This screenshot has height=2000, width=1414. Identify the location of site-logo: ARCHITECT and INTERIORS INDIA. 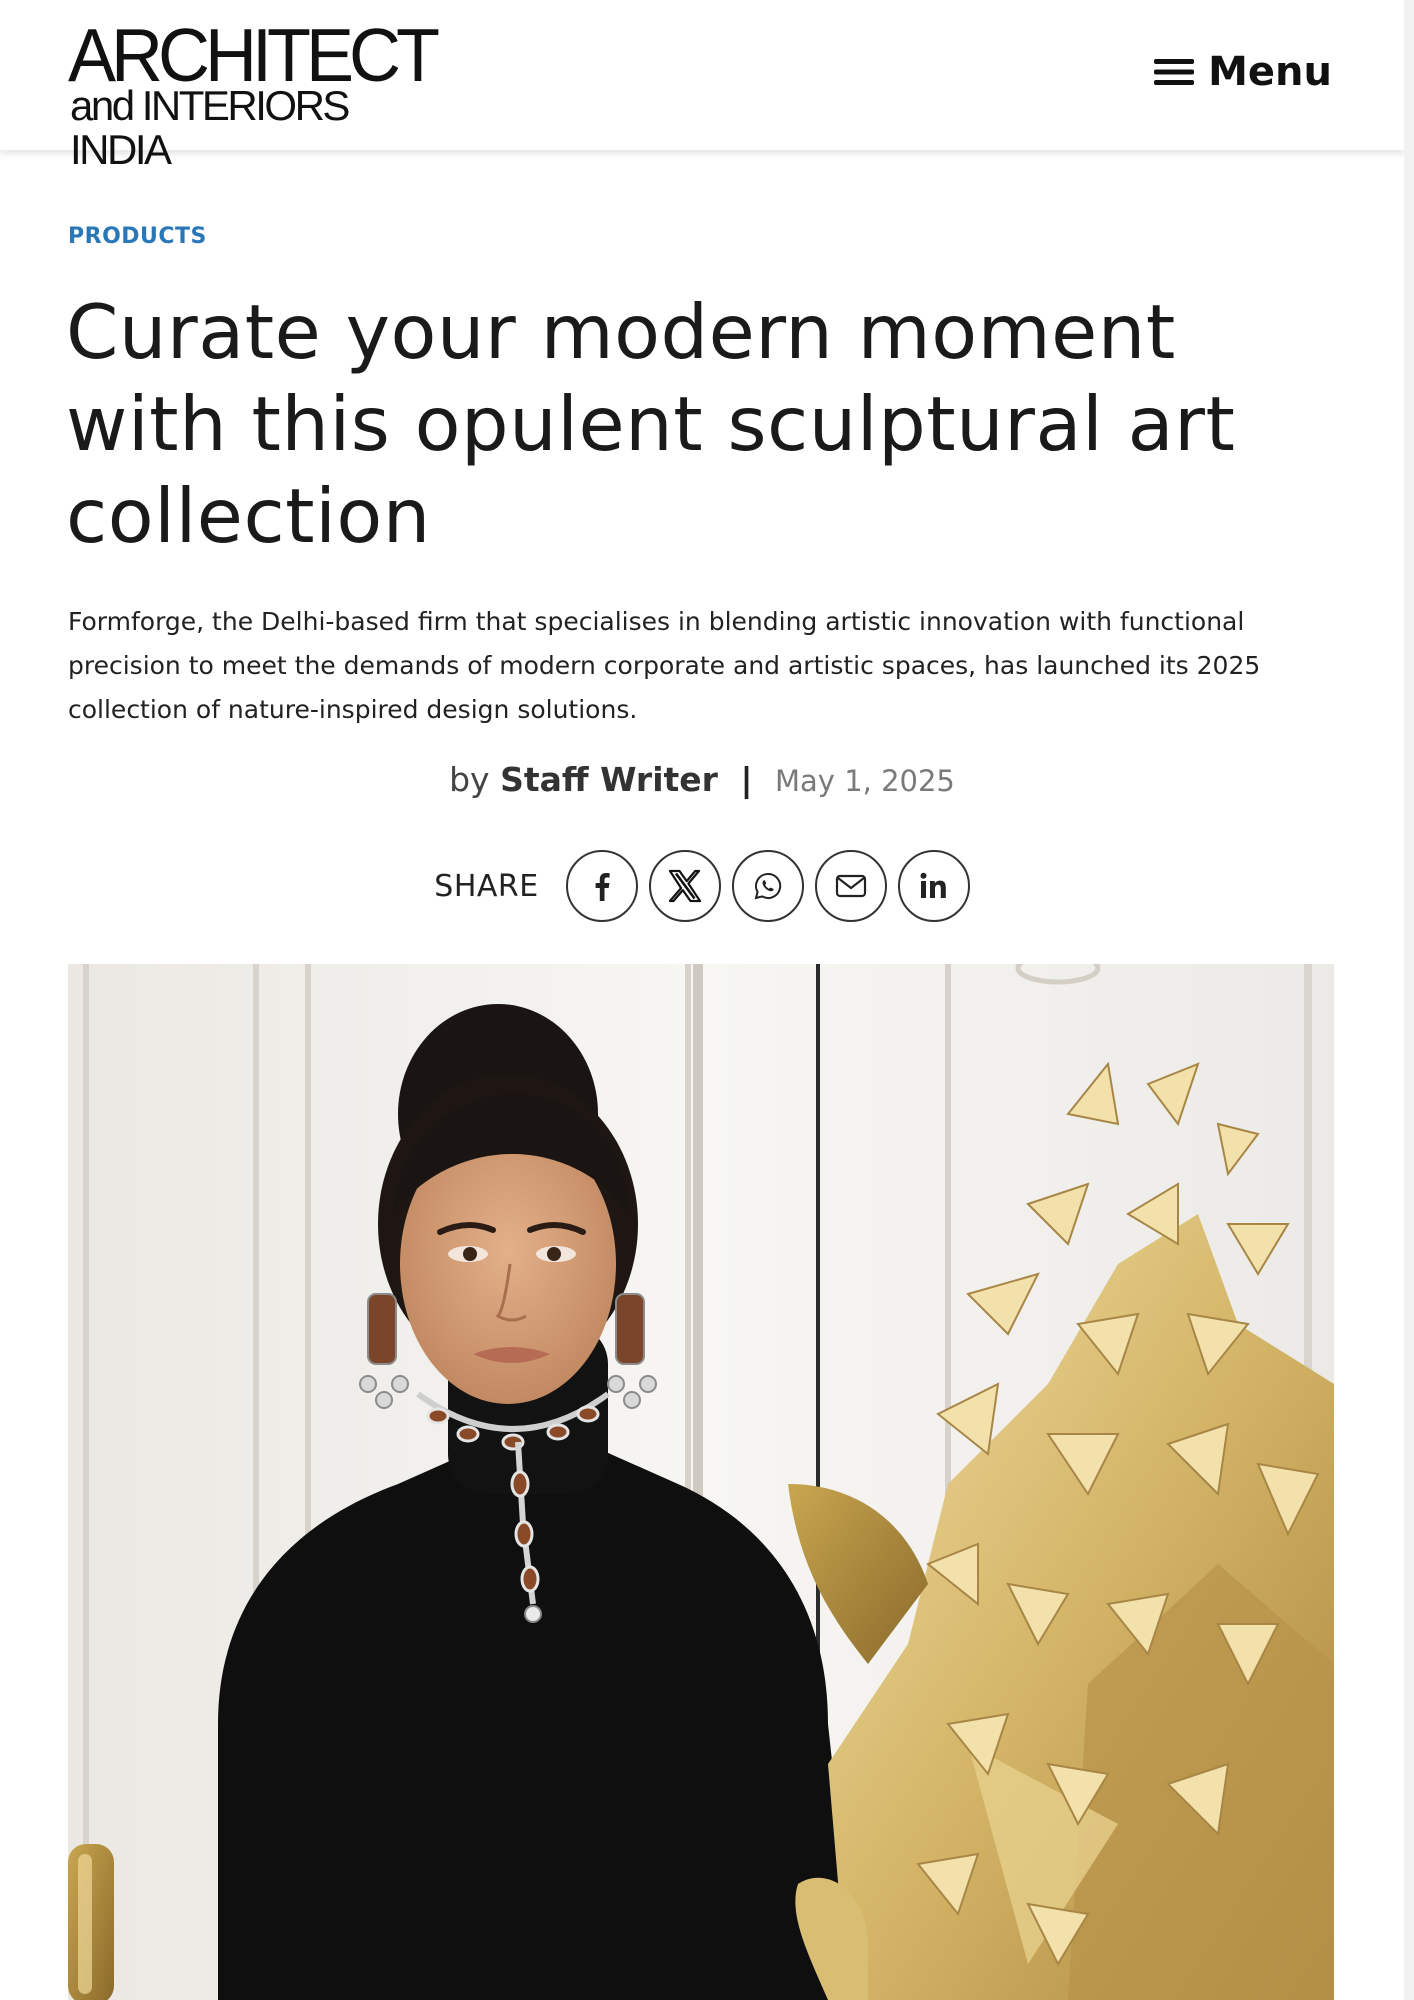
(258, 95).